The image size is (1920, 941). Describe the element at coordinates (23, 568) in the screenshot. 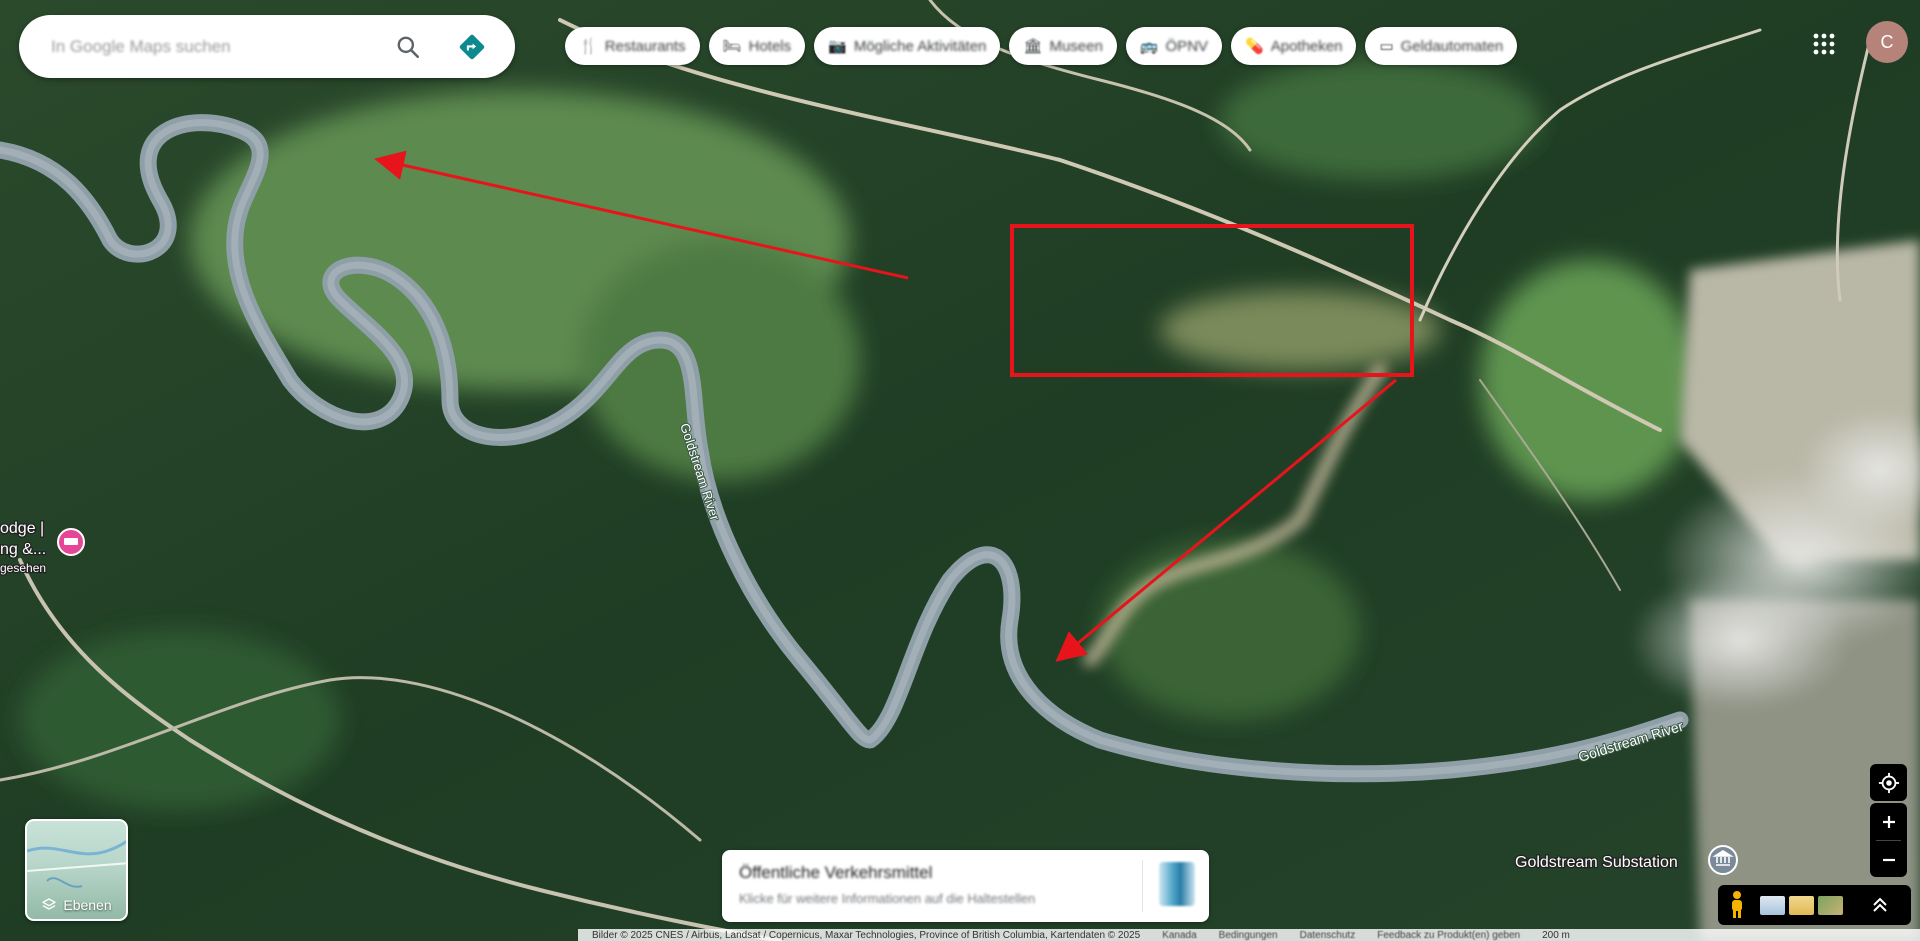

I see `lodge-label-line3: gesehen` at that location.